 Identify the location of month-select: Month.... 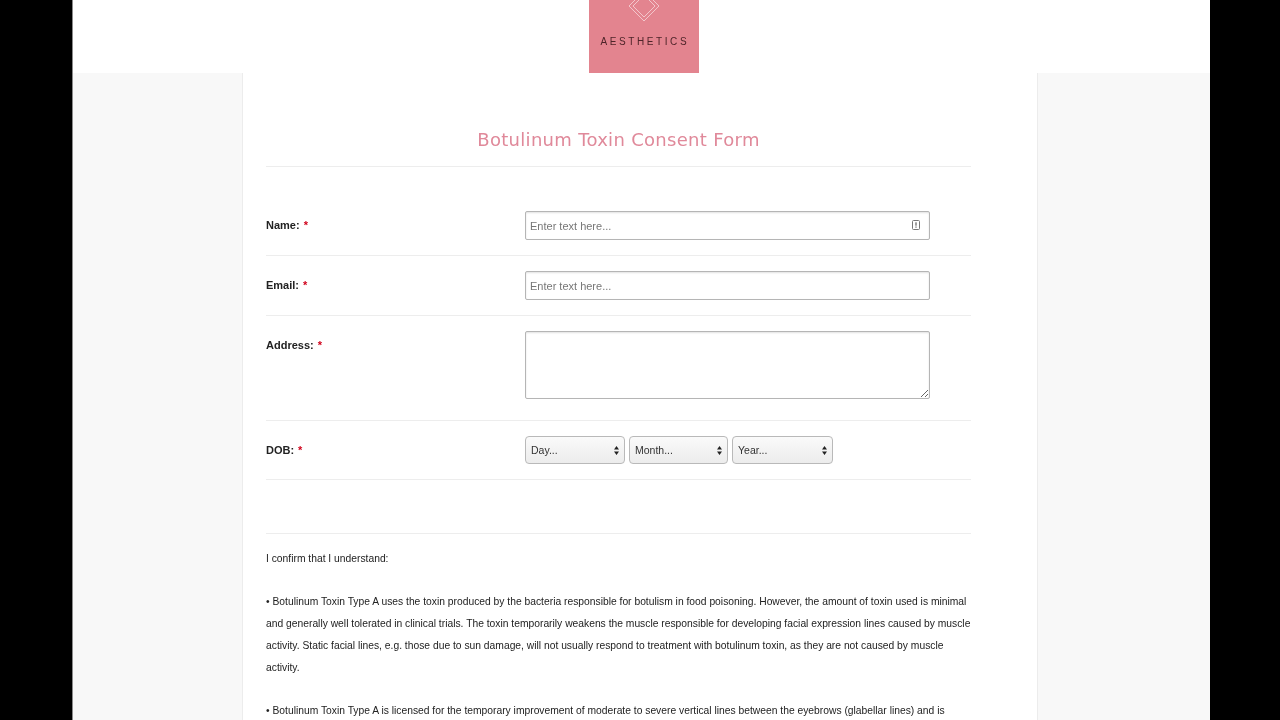
(678, 450).